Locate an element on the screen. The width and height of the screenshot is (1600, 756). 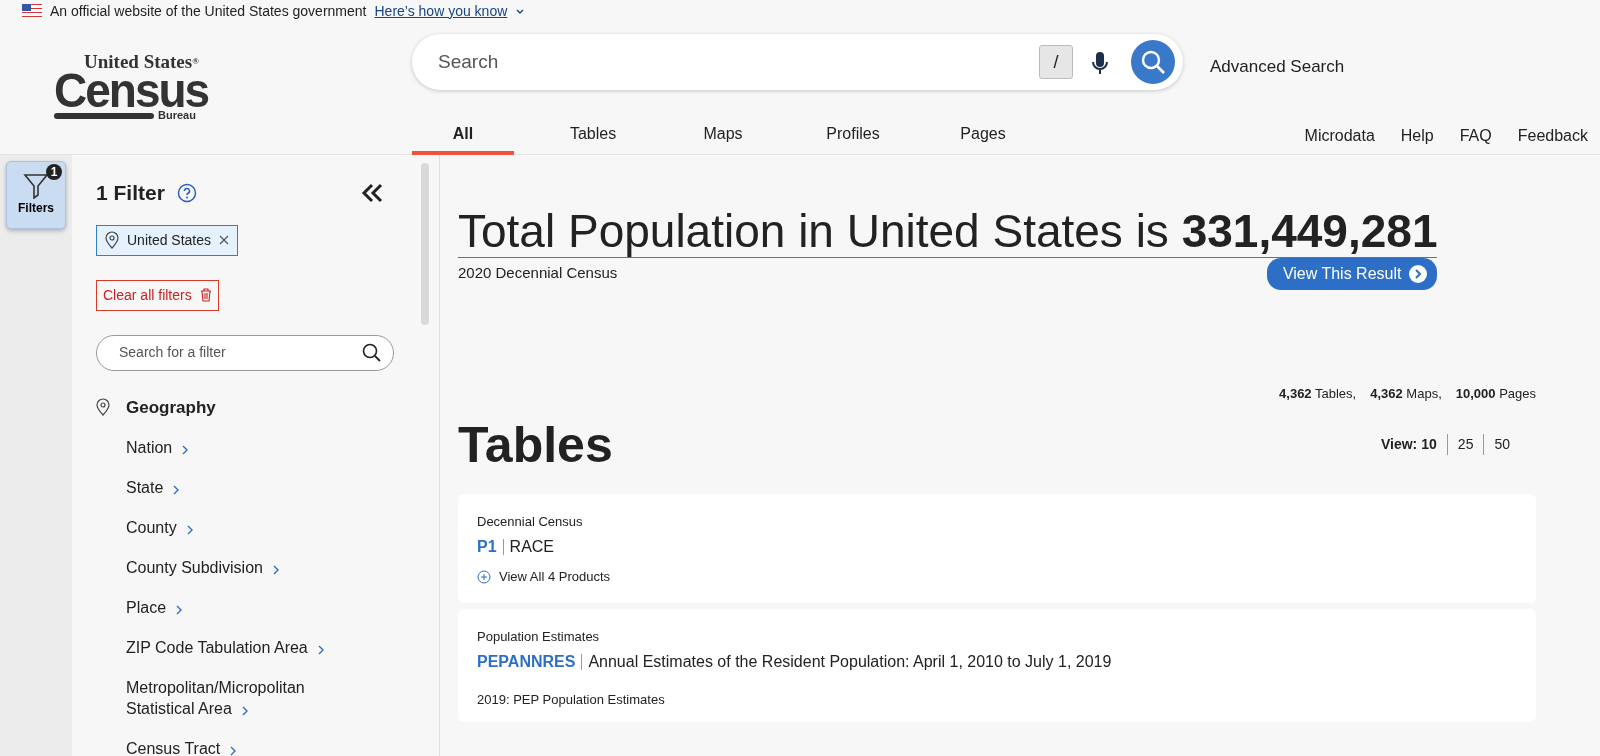
view-result-button: View This Result is located at coordinates (1352, 274).